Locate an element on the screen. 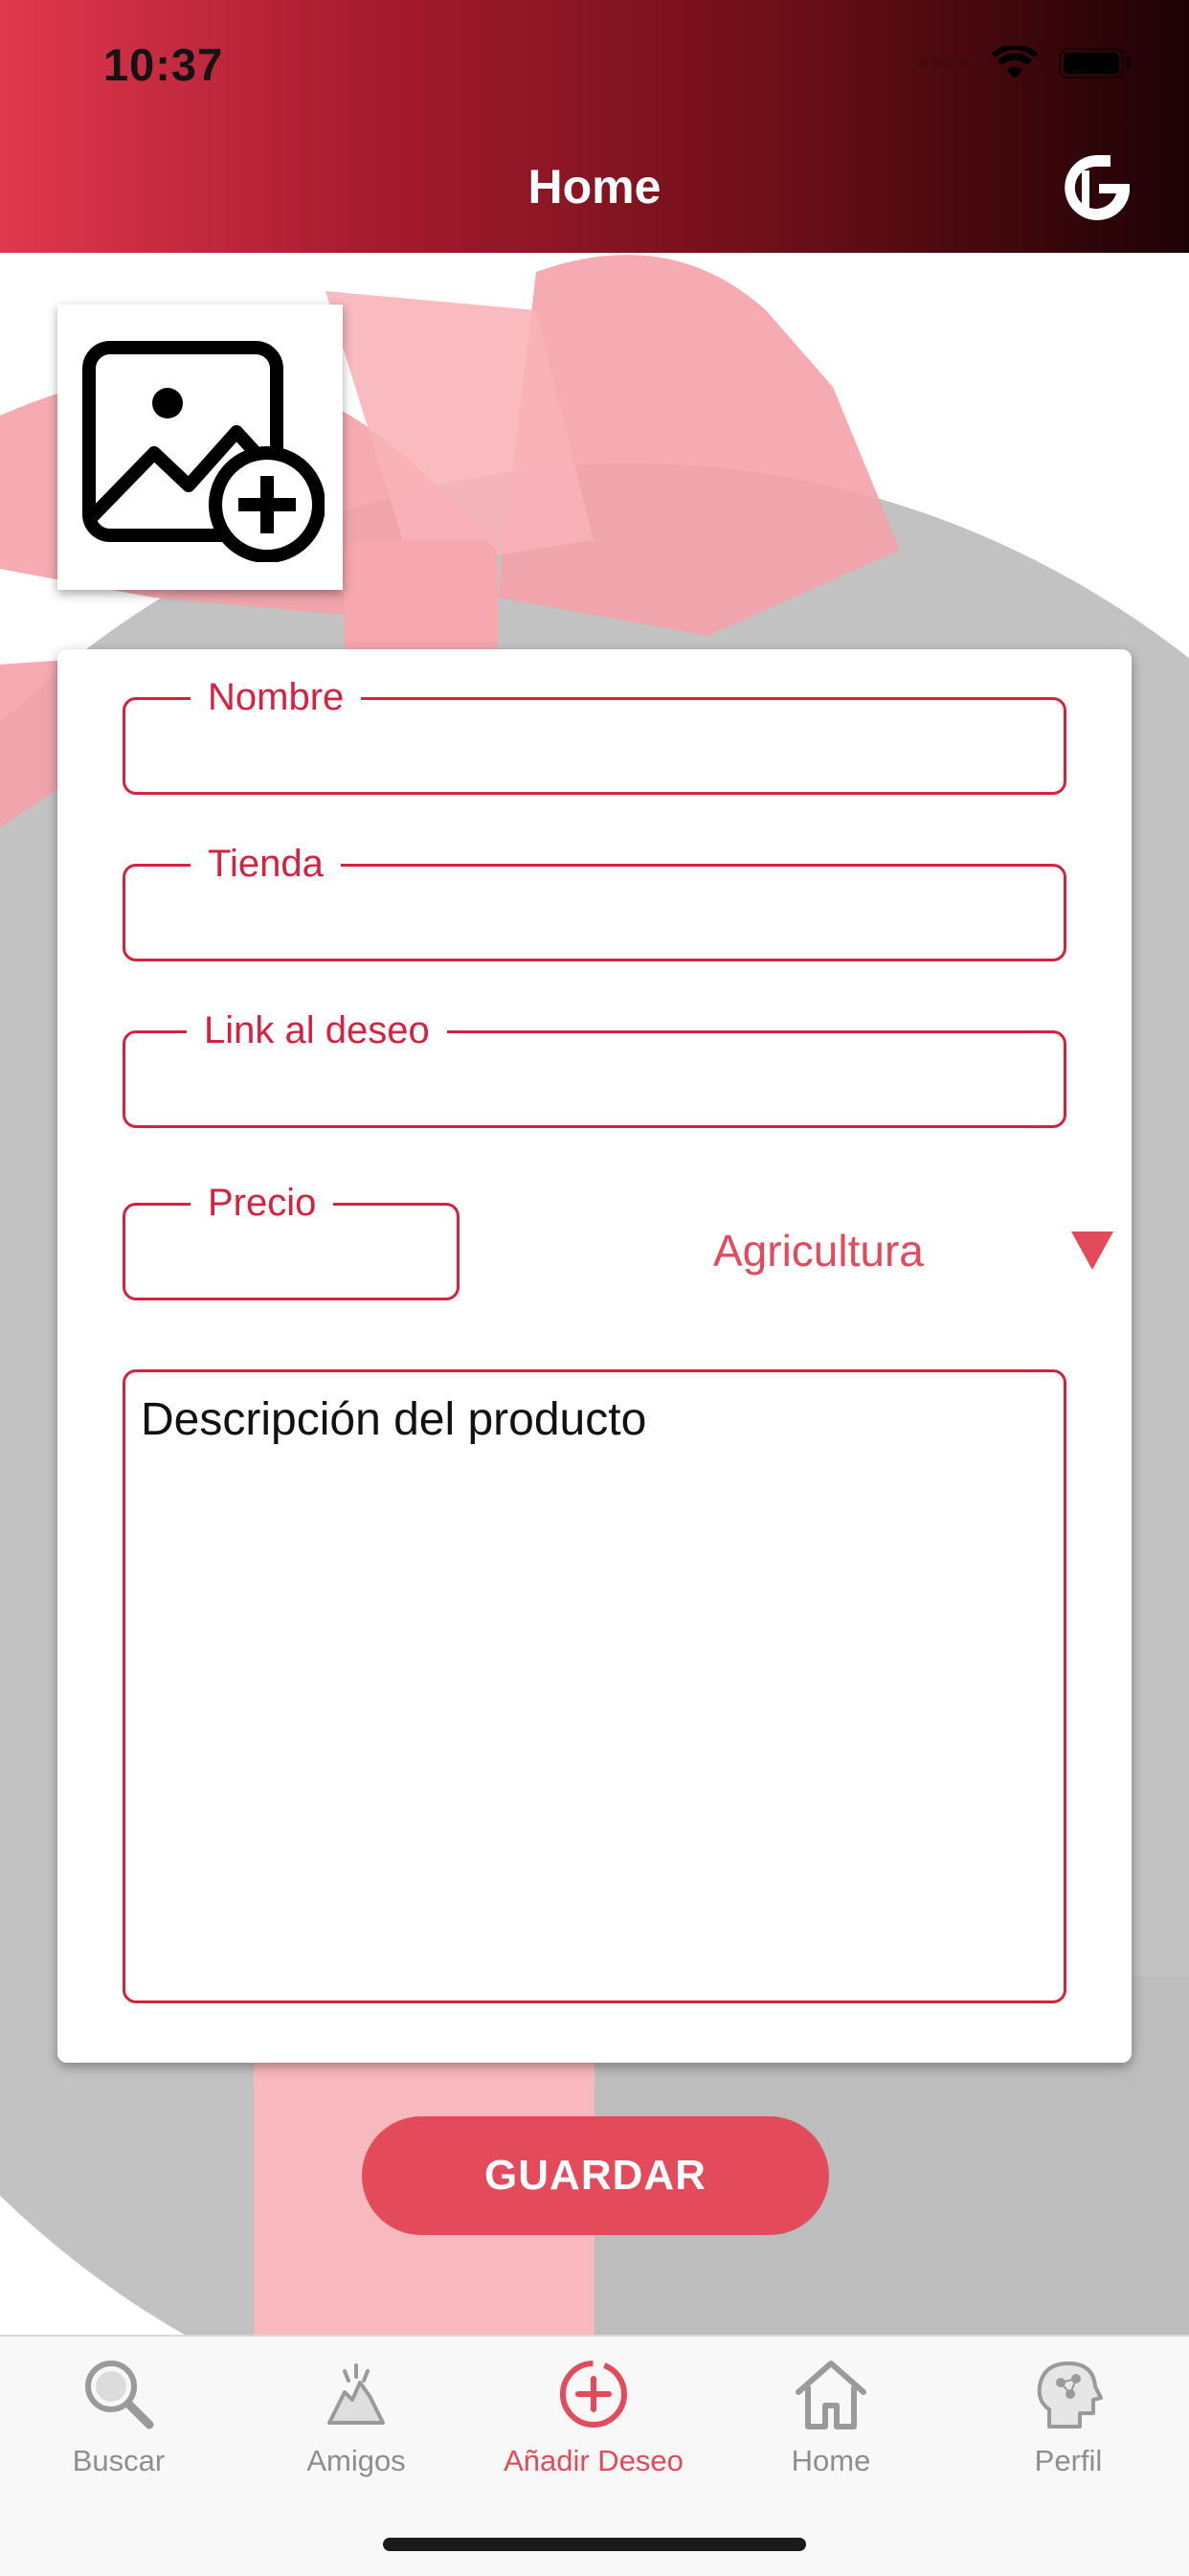  link-field: Link al deseo is located at coordinates (594, 1067).